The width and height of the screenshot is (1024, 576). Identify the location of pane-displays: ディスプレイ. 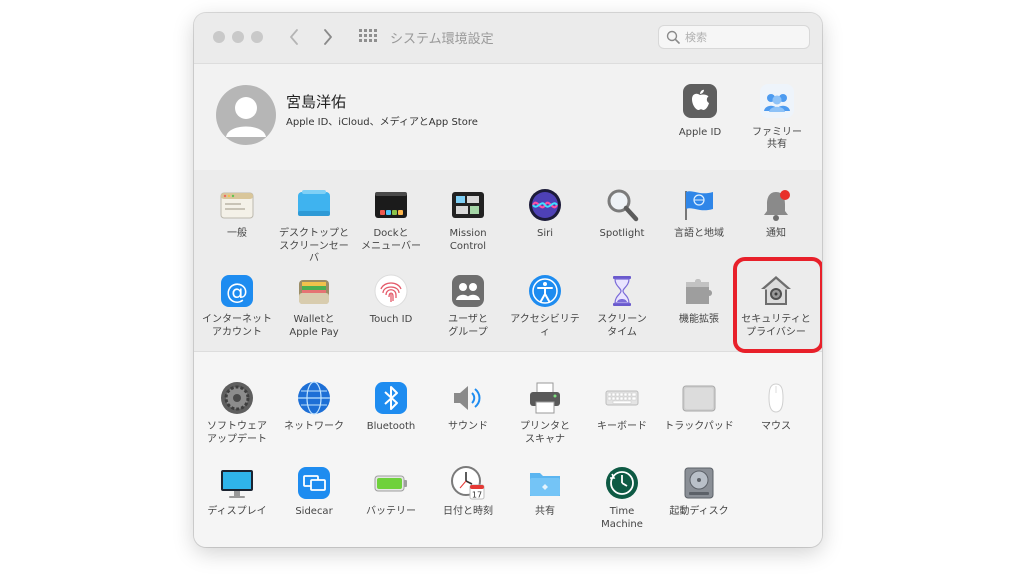
(237, 491).